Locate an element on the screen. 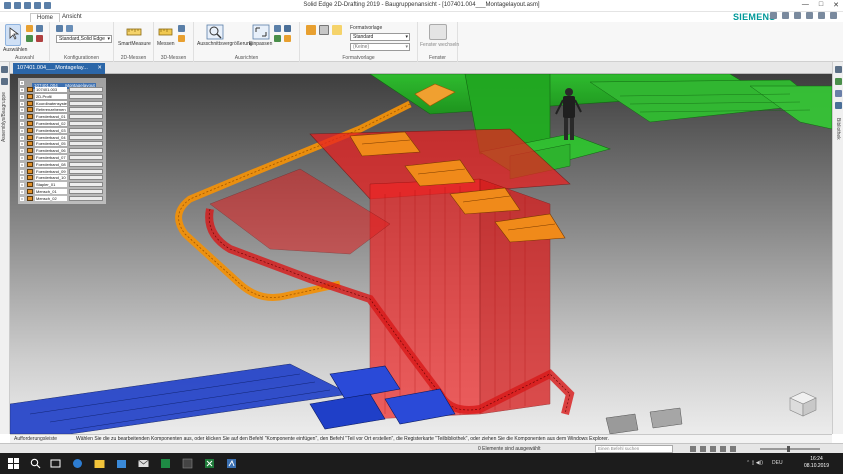  config-combo: Standard,Solid Edge ▾ is located at coordinates (84, 39).